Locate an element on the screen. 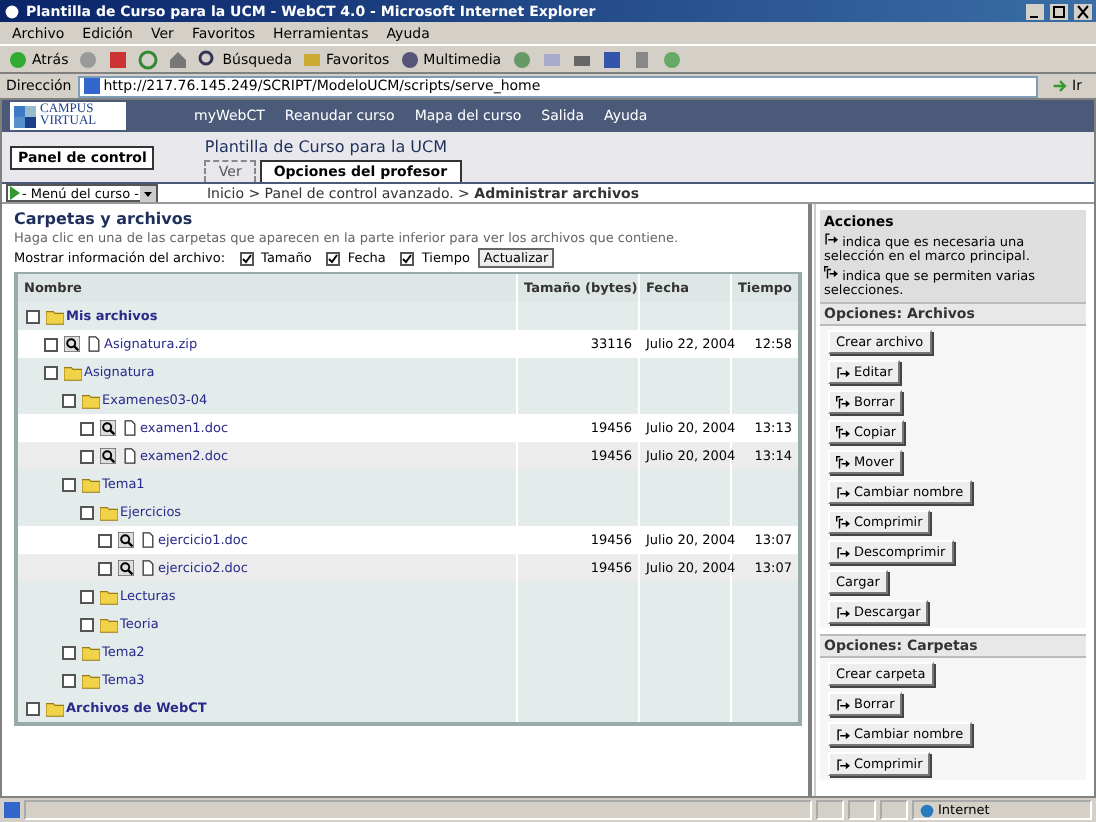 This screenshot has height=822, width=1096. section-heading: Carpetas y archivos is located at coordinates (104, 219).